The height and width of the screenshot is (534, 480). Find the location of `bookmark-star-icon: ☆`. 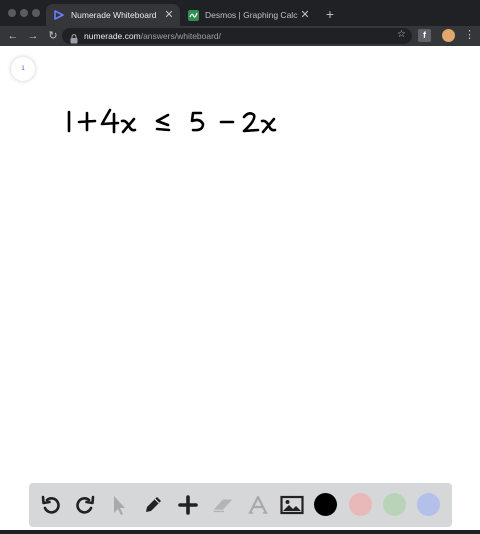

bookmark-star-icon: ☆ is located at coordinates (401, 34).